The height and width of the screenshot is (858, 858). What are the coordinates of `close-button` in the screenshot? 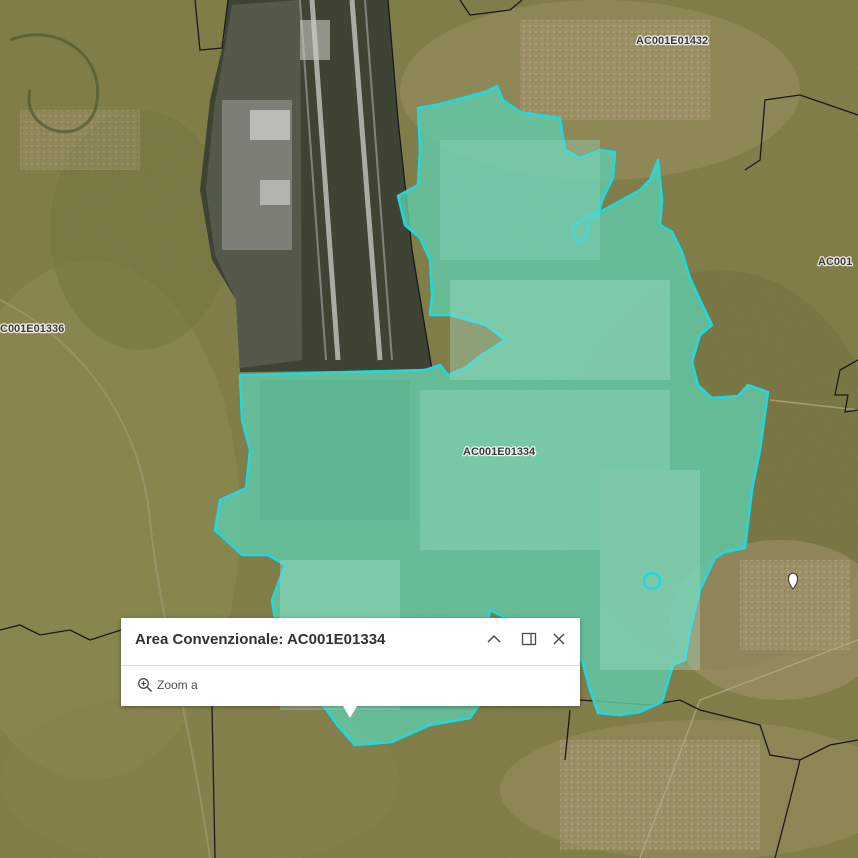 It's located at (559, 639).